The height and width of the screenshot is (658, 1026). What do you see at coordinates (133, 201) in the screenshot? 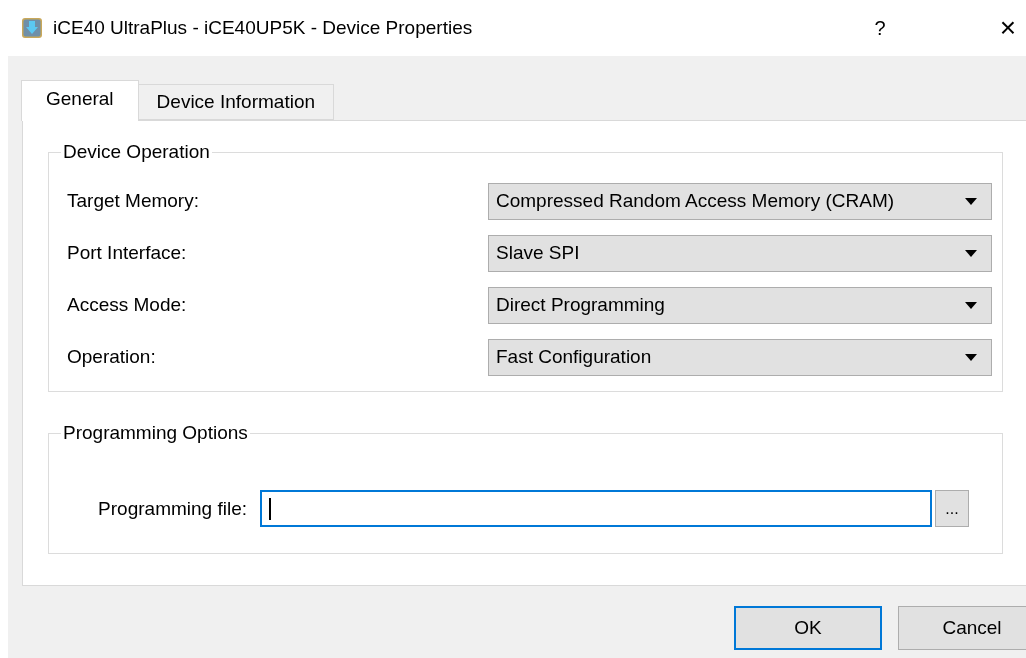
I see `field-label: Target Memory:` at bounding box center [133, 201].